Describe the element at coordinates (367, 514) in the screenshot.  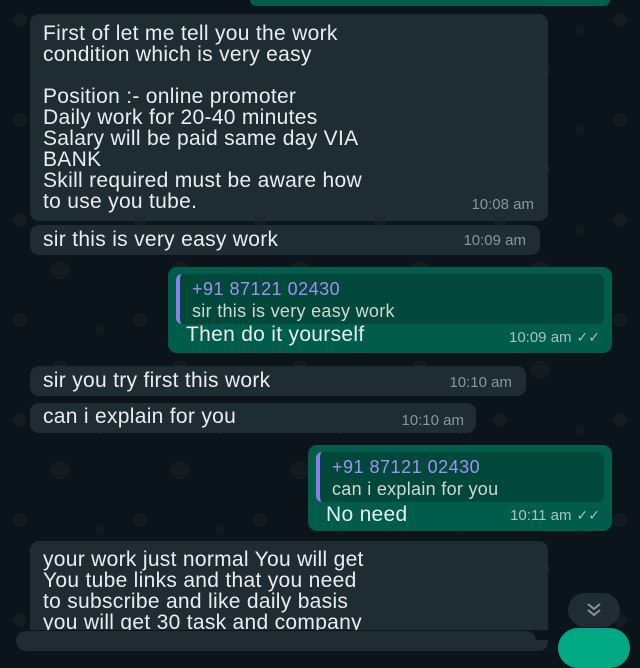
I see `message-text: No need` at that location.